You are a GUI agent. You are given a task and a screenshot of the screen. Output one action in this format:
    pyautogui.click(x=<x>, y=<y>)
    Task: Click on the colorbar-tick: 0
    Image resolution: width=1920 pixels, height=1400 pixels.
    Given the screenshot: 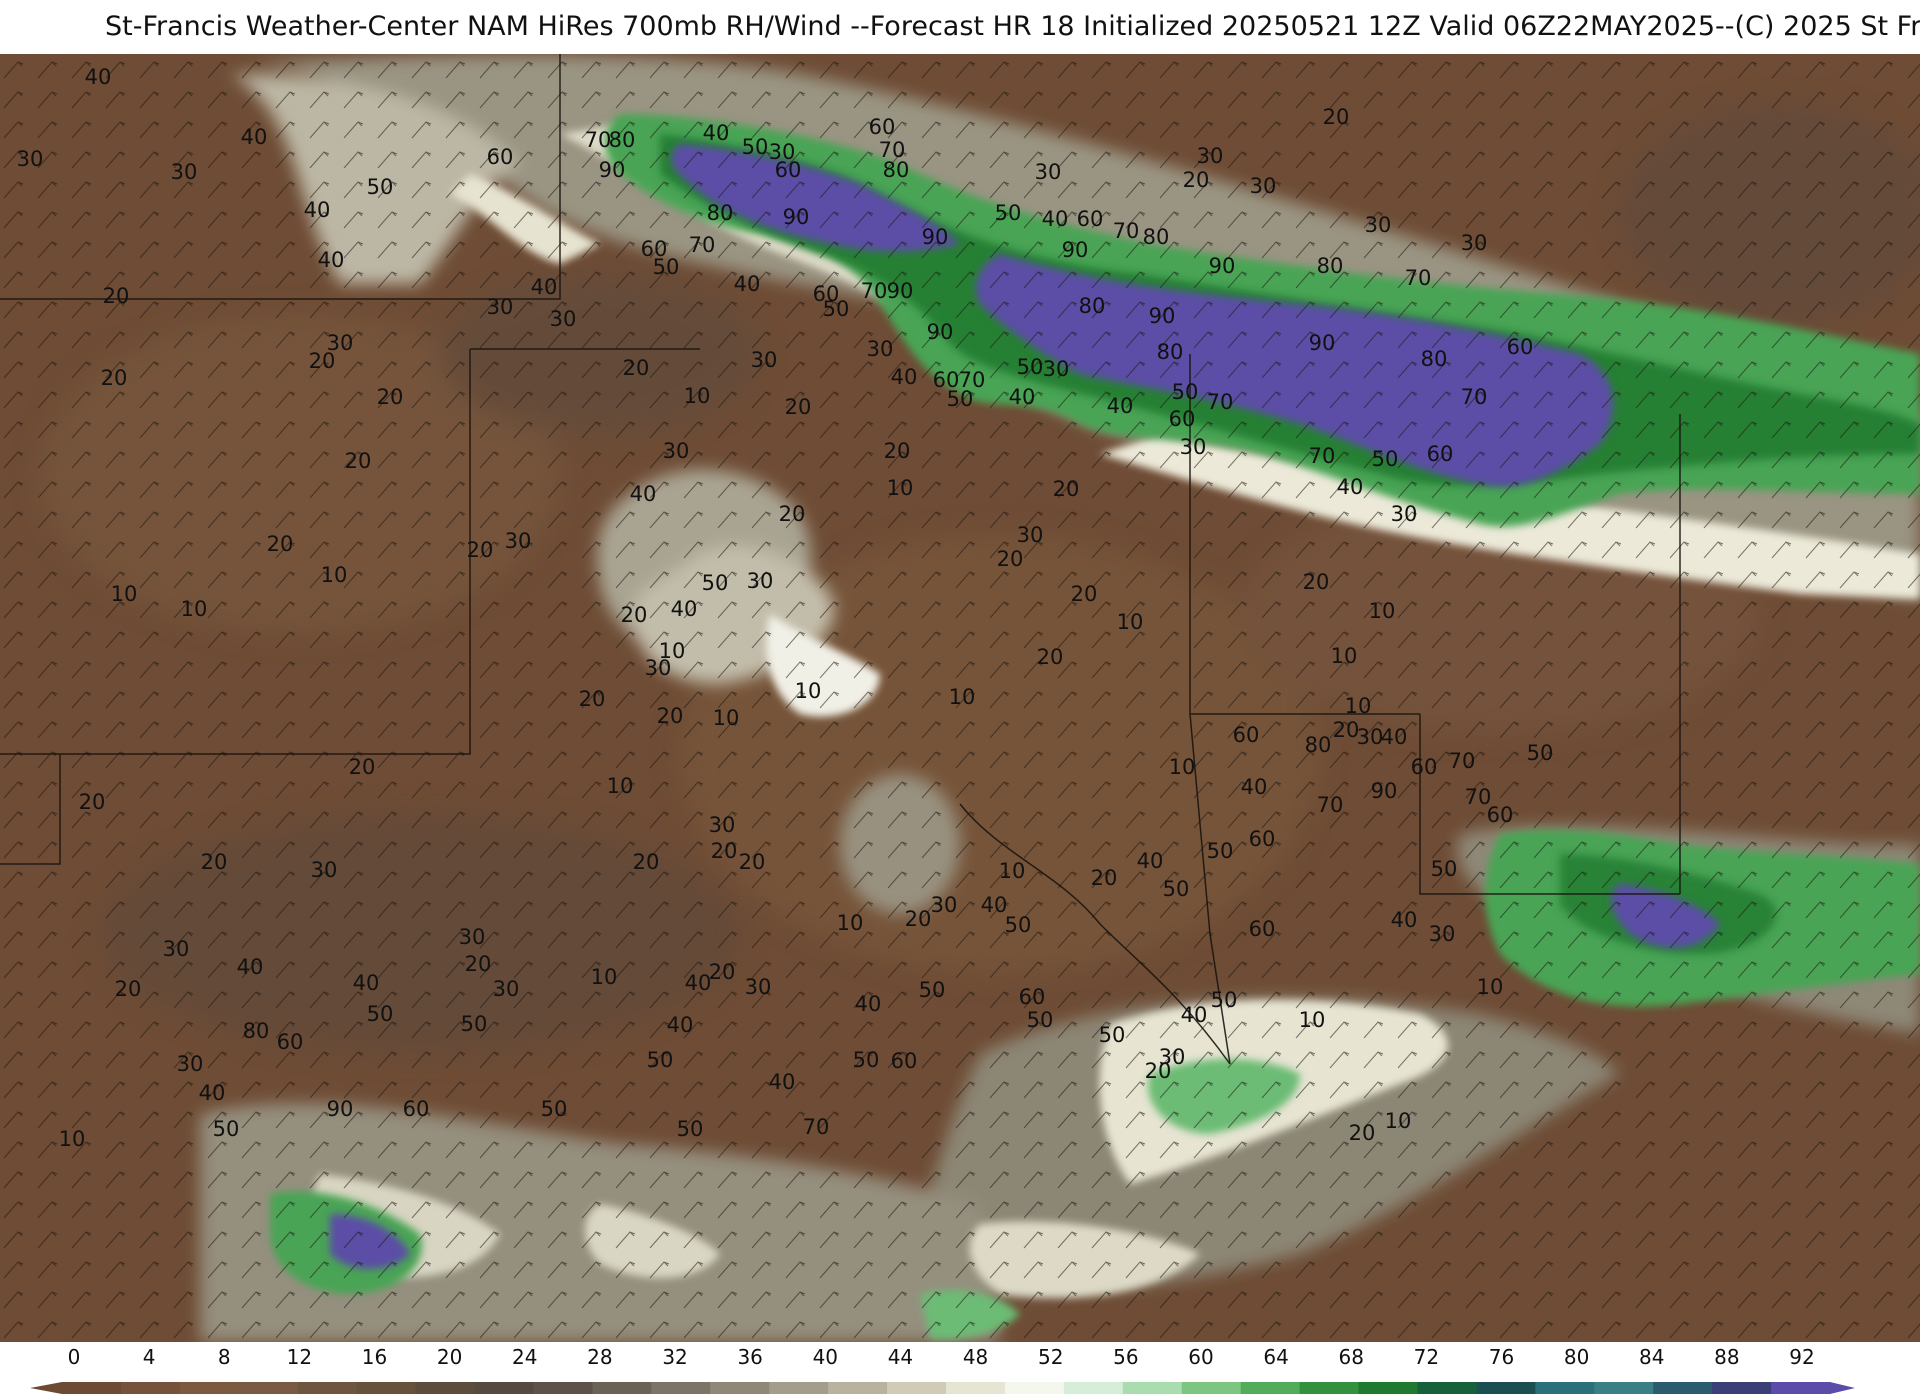 What is the action you would take?
    pyautogui.click(x=74, y=1357)
    